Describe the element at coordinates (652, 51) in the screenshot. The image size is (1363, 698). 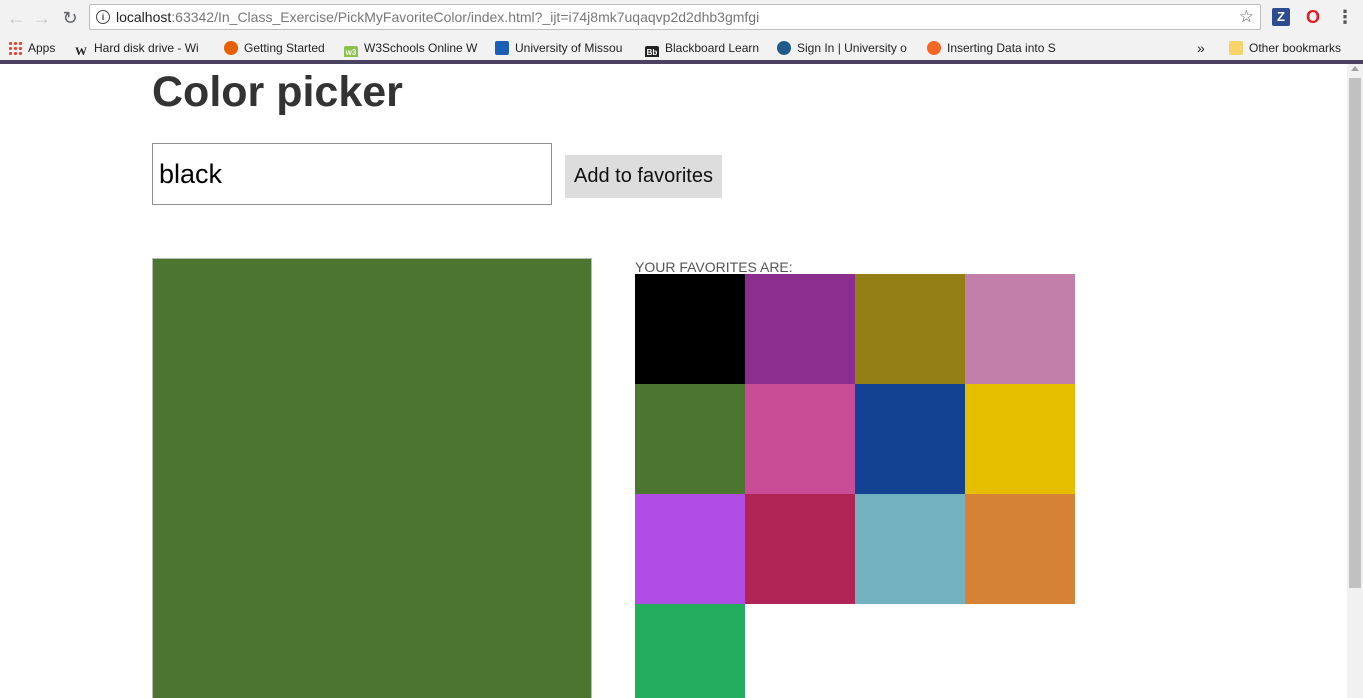
I see `blackboard-icon: Bb` at that location.